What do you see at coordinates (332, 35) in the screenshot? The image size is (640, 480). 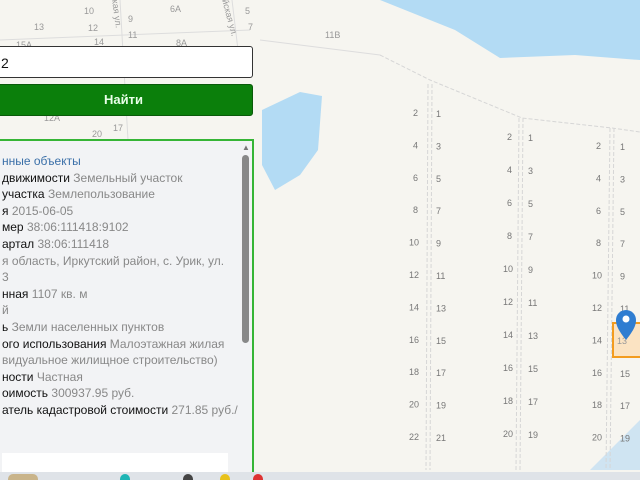 I see `house-number: 11В` at bounding box center [332, 35].